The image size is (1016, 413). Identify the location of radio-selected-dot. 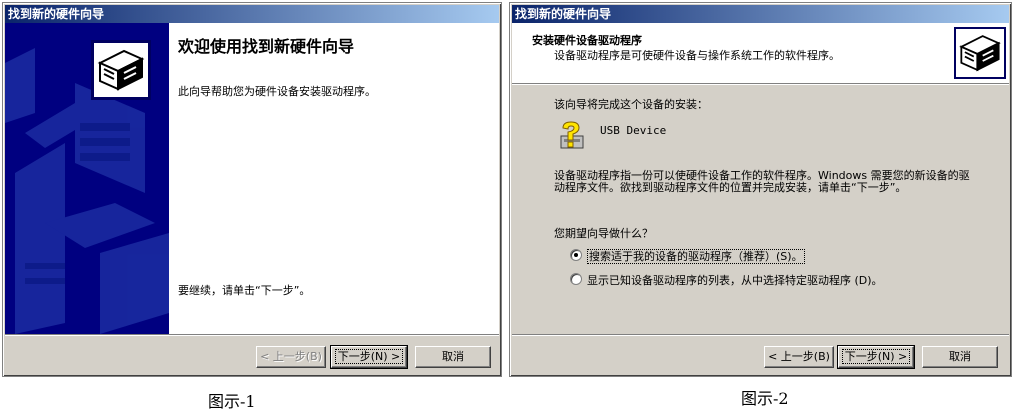
(576, 255).